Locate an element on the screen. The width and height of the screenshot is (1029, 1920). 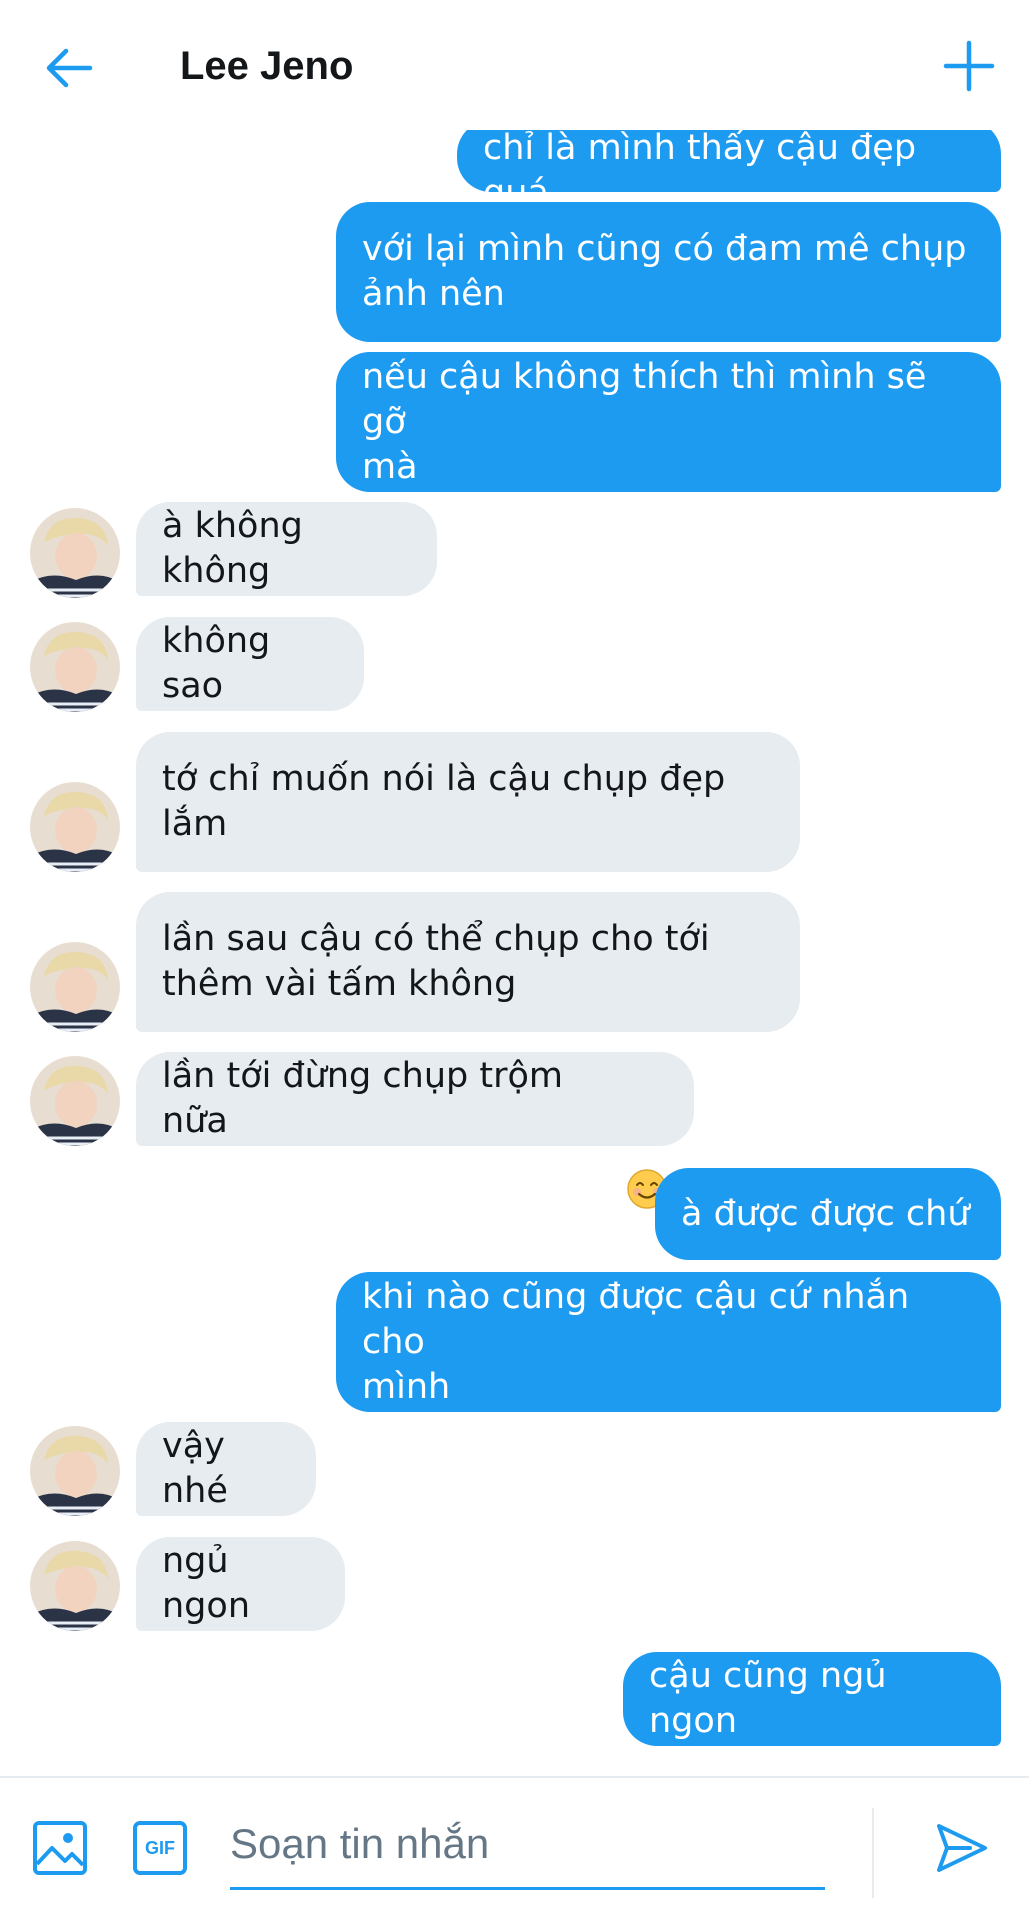
message-bubble-outgoing: chỉ là mình thấy cậu đẹp quá is located at coordinates (729, 166).